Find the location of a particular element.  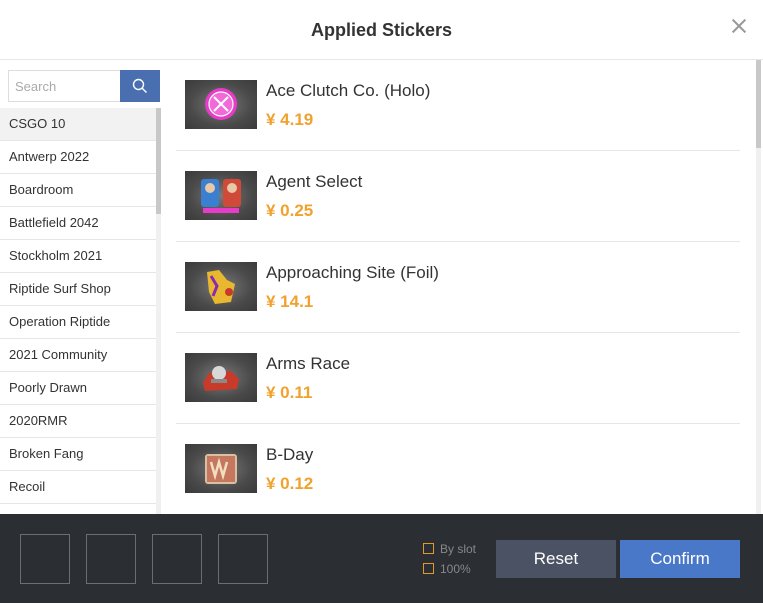

arms-race-sticker-icon is located at coordinates (221, 378).